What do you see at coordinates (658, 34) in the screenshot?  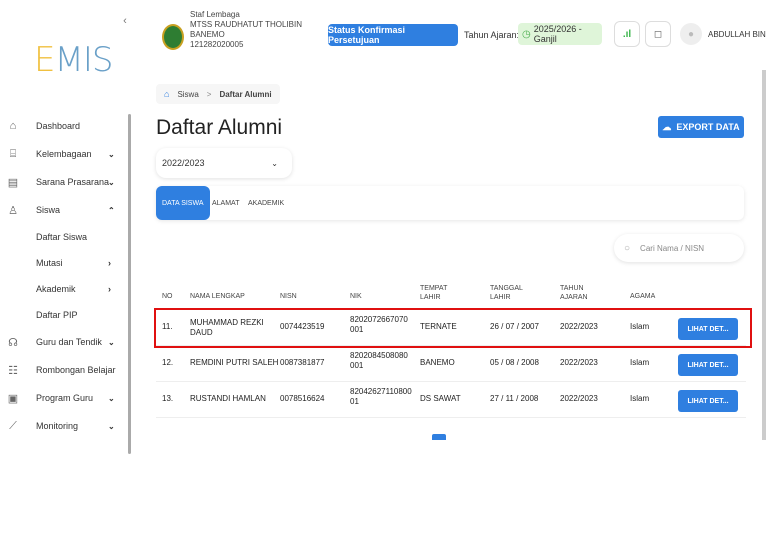 I see `bell-icon: ◻` at bounding box center [658, 34].